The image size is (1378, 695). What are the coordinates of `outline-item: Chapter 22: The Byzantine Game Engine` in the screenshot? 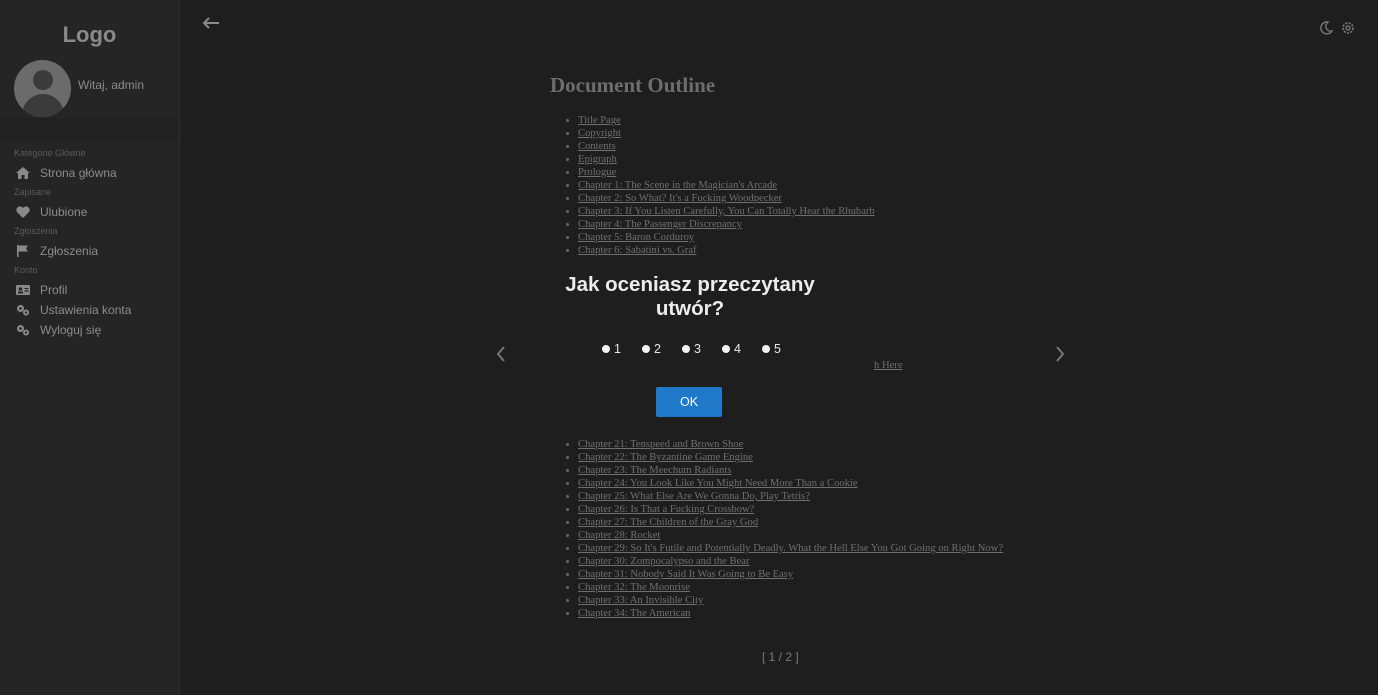 It's located at (808, 457).